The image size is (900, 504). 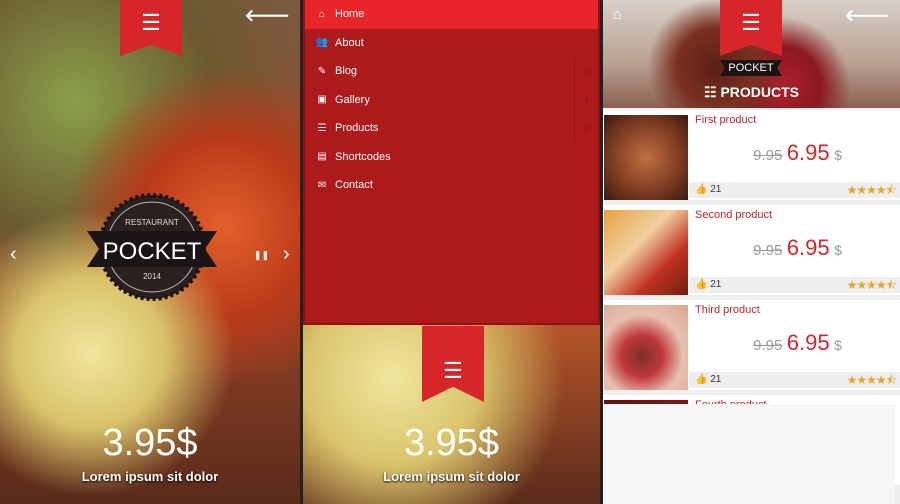 What do you see at coordinates (451, 157) in the screenshot?
I see `menu-item-shortcodes: ▤ Shortcodes` at bounding box center [451, 157].